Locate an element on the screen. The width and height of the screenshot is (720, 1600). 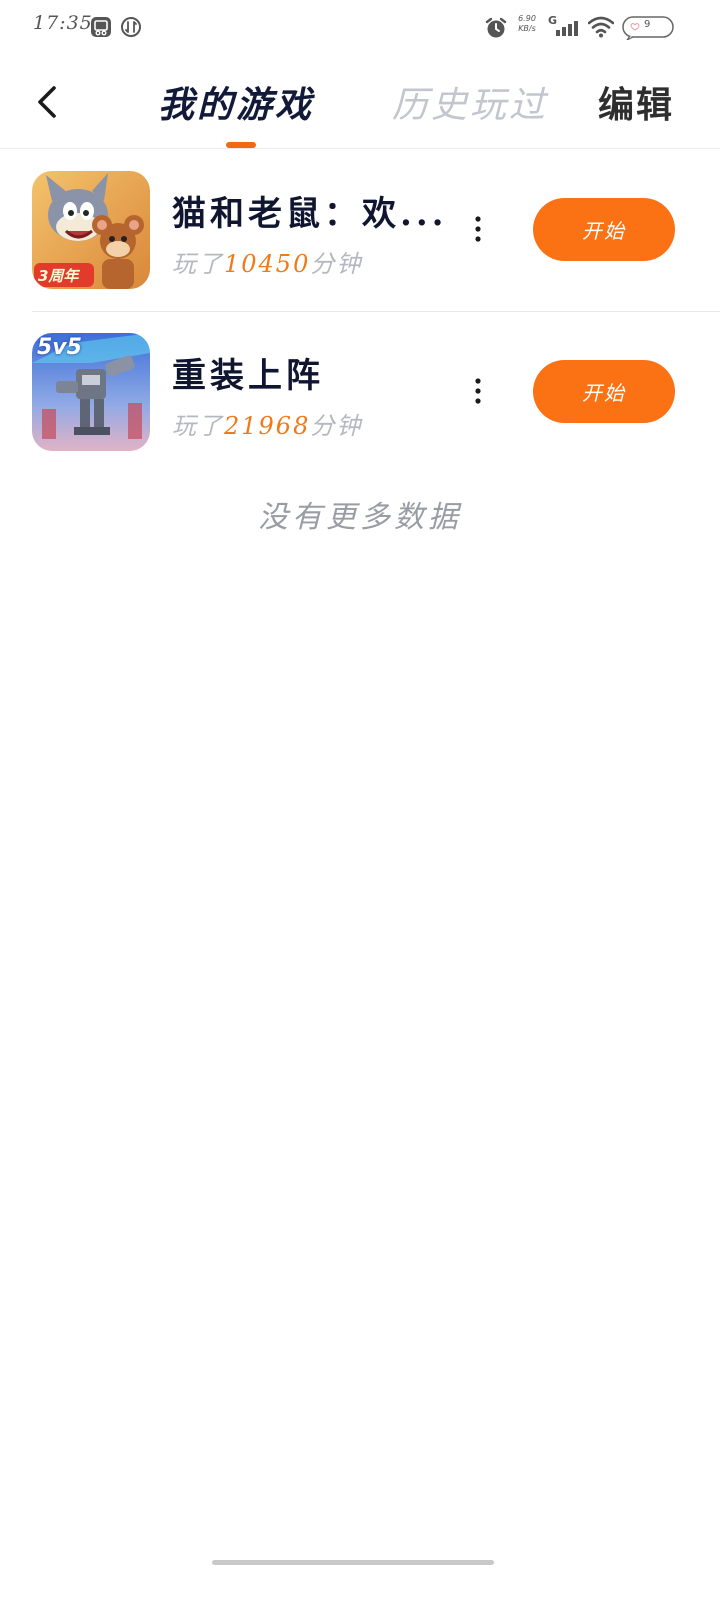
alarm-icon is located at coordinates (496, 27).